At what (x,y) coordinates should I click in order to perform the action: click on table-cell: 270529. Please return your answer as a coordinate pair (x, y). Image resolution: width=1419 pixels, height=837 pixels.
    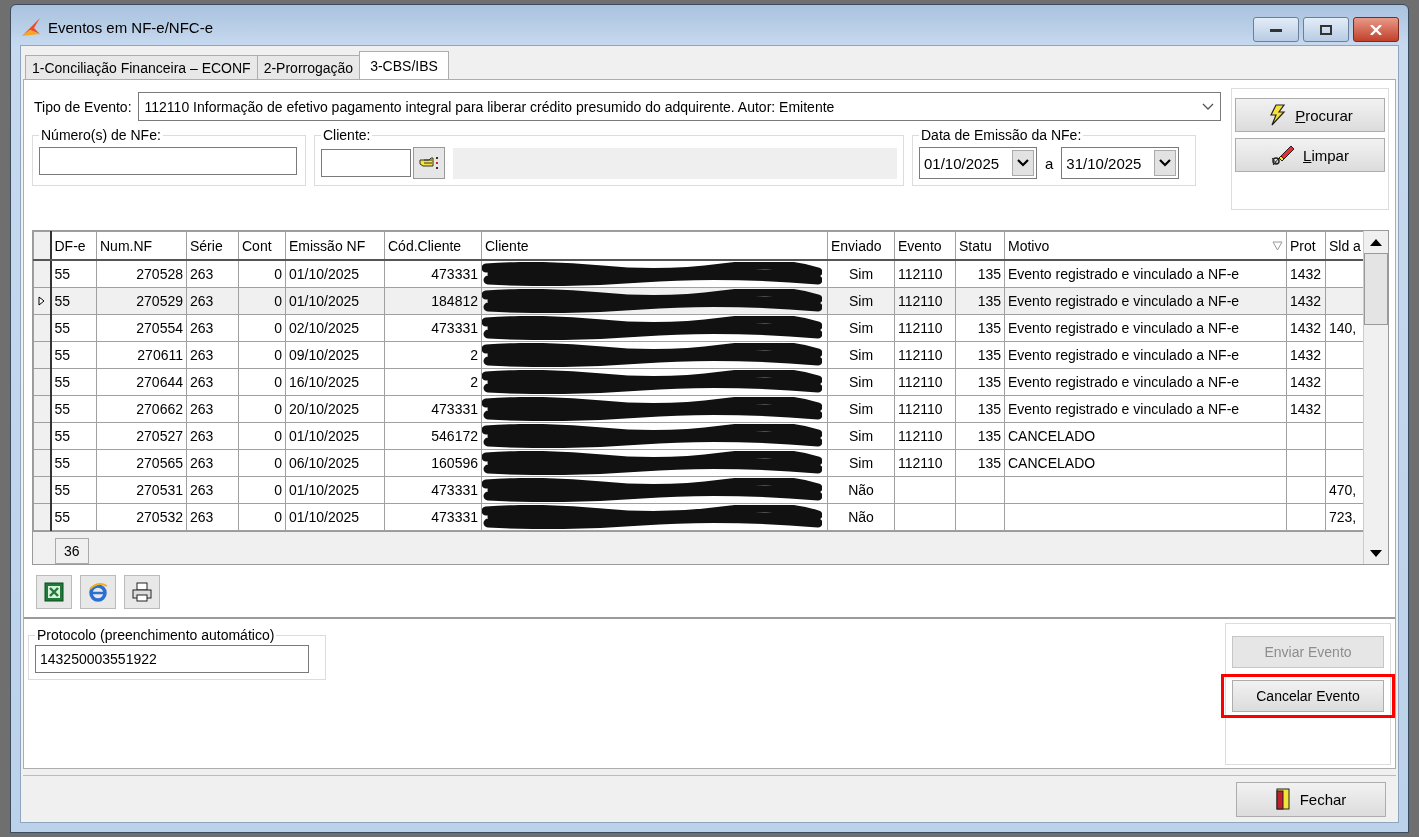
    Looking at the image, I should click on (141, 301).